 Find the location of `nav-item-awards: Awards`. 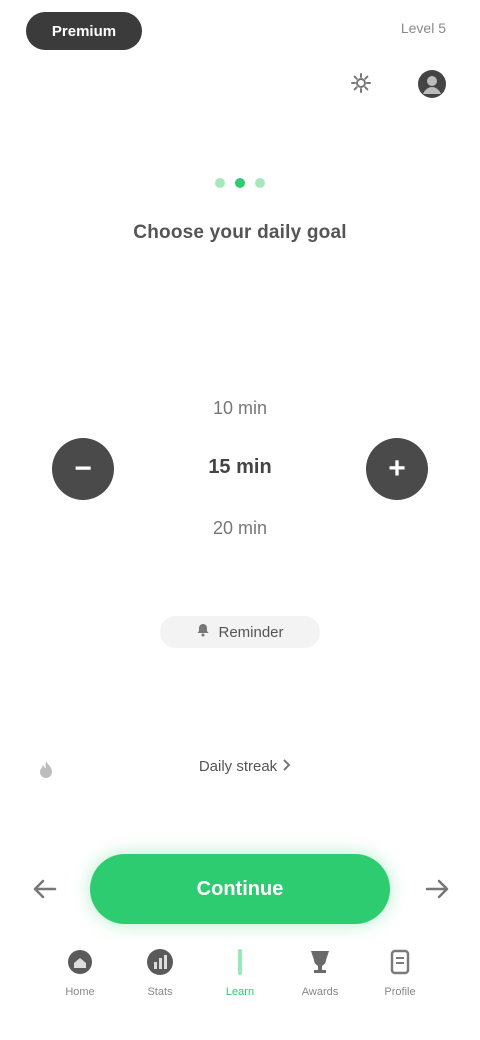

nav-item-awards: Awards is located at coordinates (320, 971).